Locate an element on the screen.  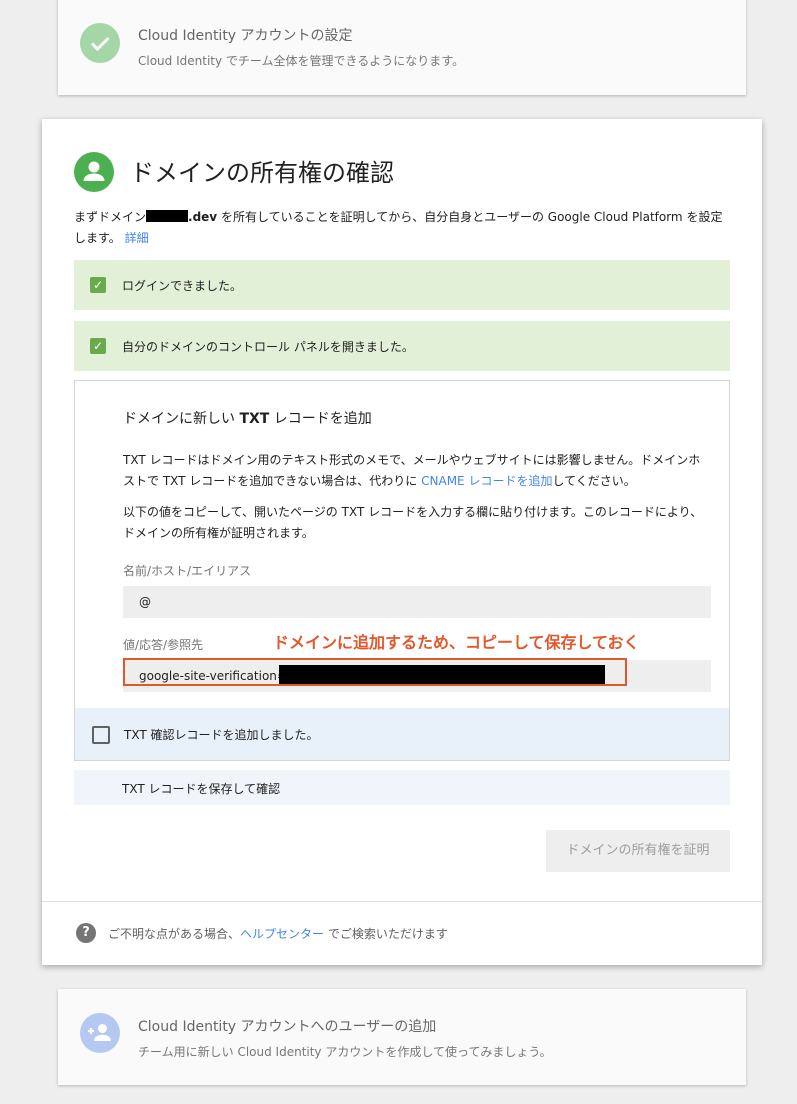
details-link: 詳細 is located at coordinates (137, 238).